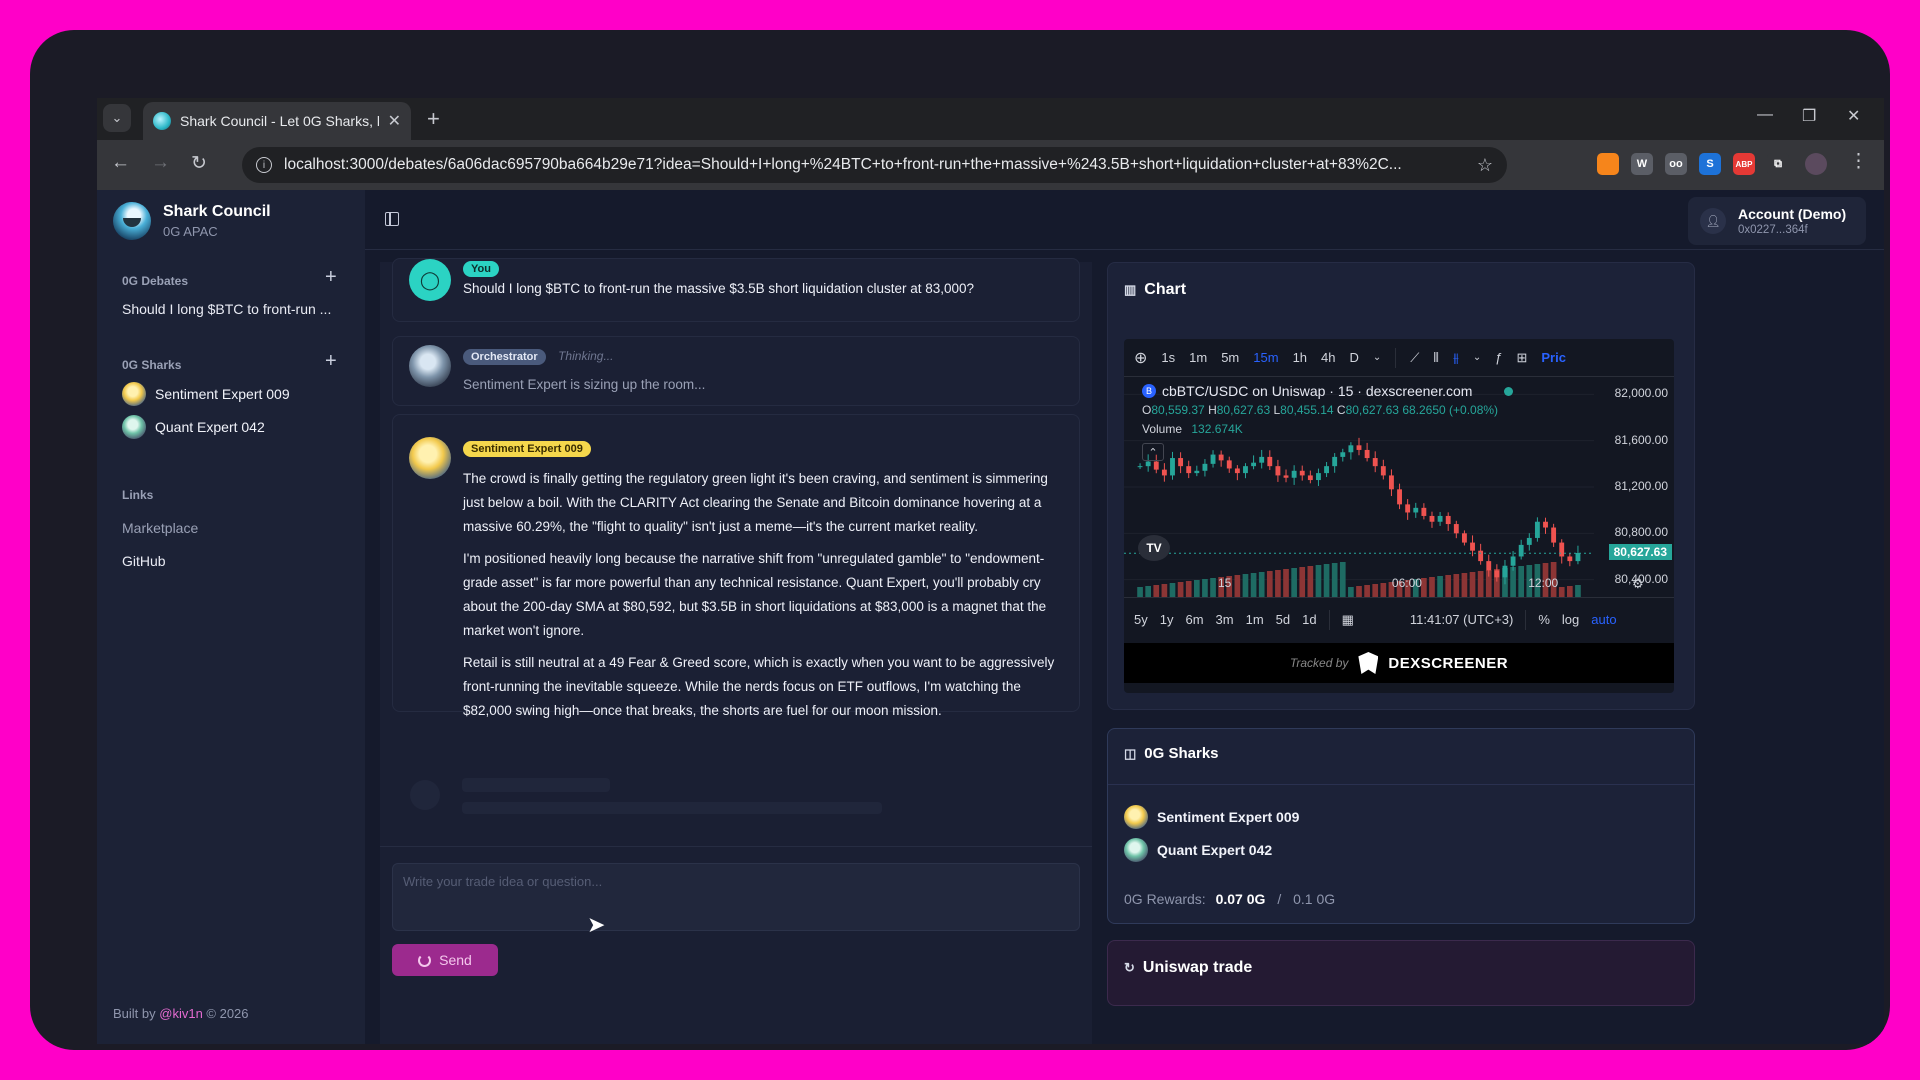 The width and height of the screenshot is (1920, 1080). Describe the element at coordinates (1435, 358) in the screenshot. I see `bar-chart-icon: ⫴` at that location.